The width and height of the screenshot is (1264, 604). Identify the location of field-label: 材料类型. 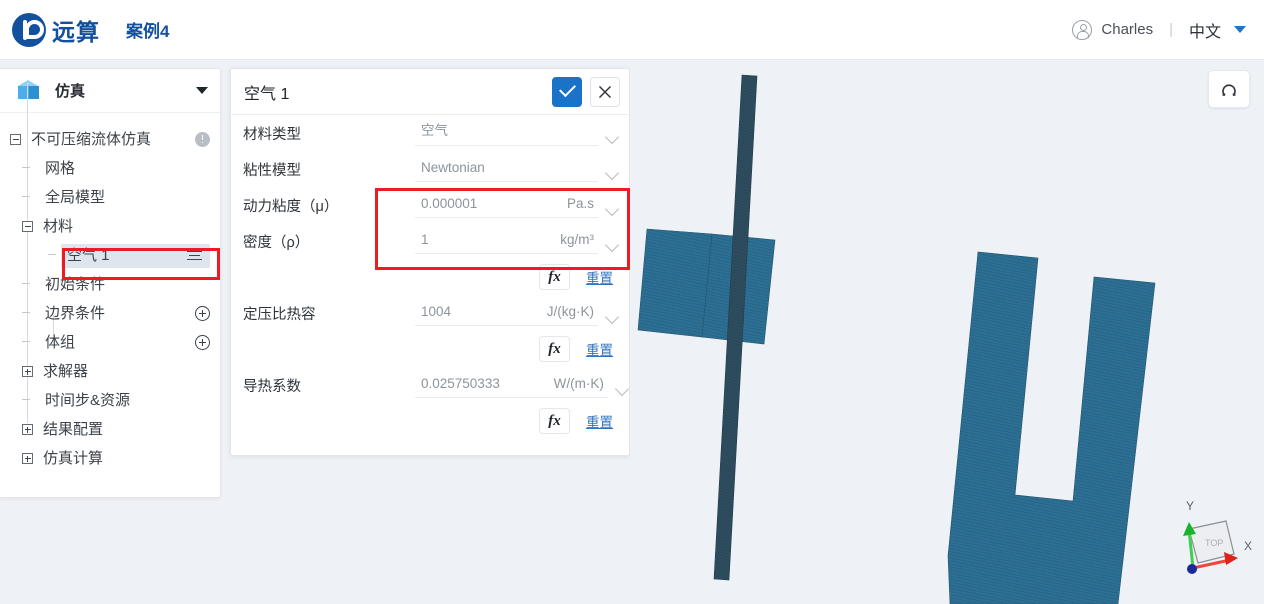
(272, 134).